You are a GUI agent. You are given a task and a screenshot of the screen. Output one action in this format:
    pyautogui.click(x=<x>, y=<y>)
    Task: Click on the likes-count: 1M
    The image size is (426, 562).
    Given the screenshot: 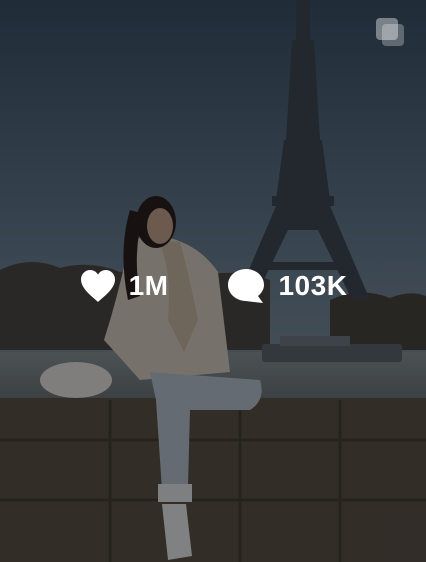 What is the action you would take?
    pyautogui.click(x=148, y=285)
    